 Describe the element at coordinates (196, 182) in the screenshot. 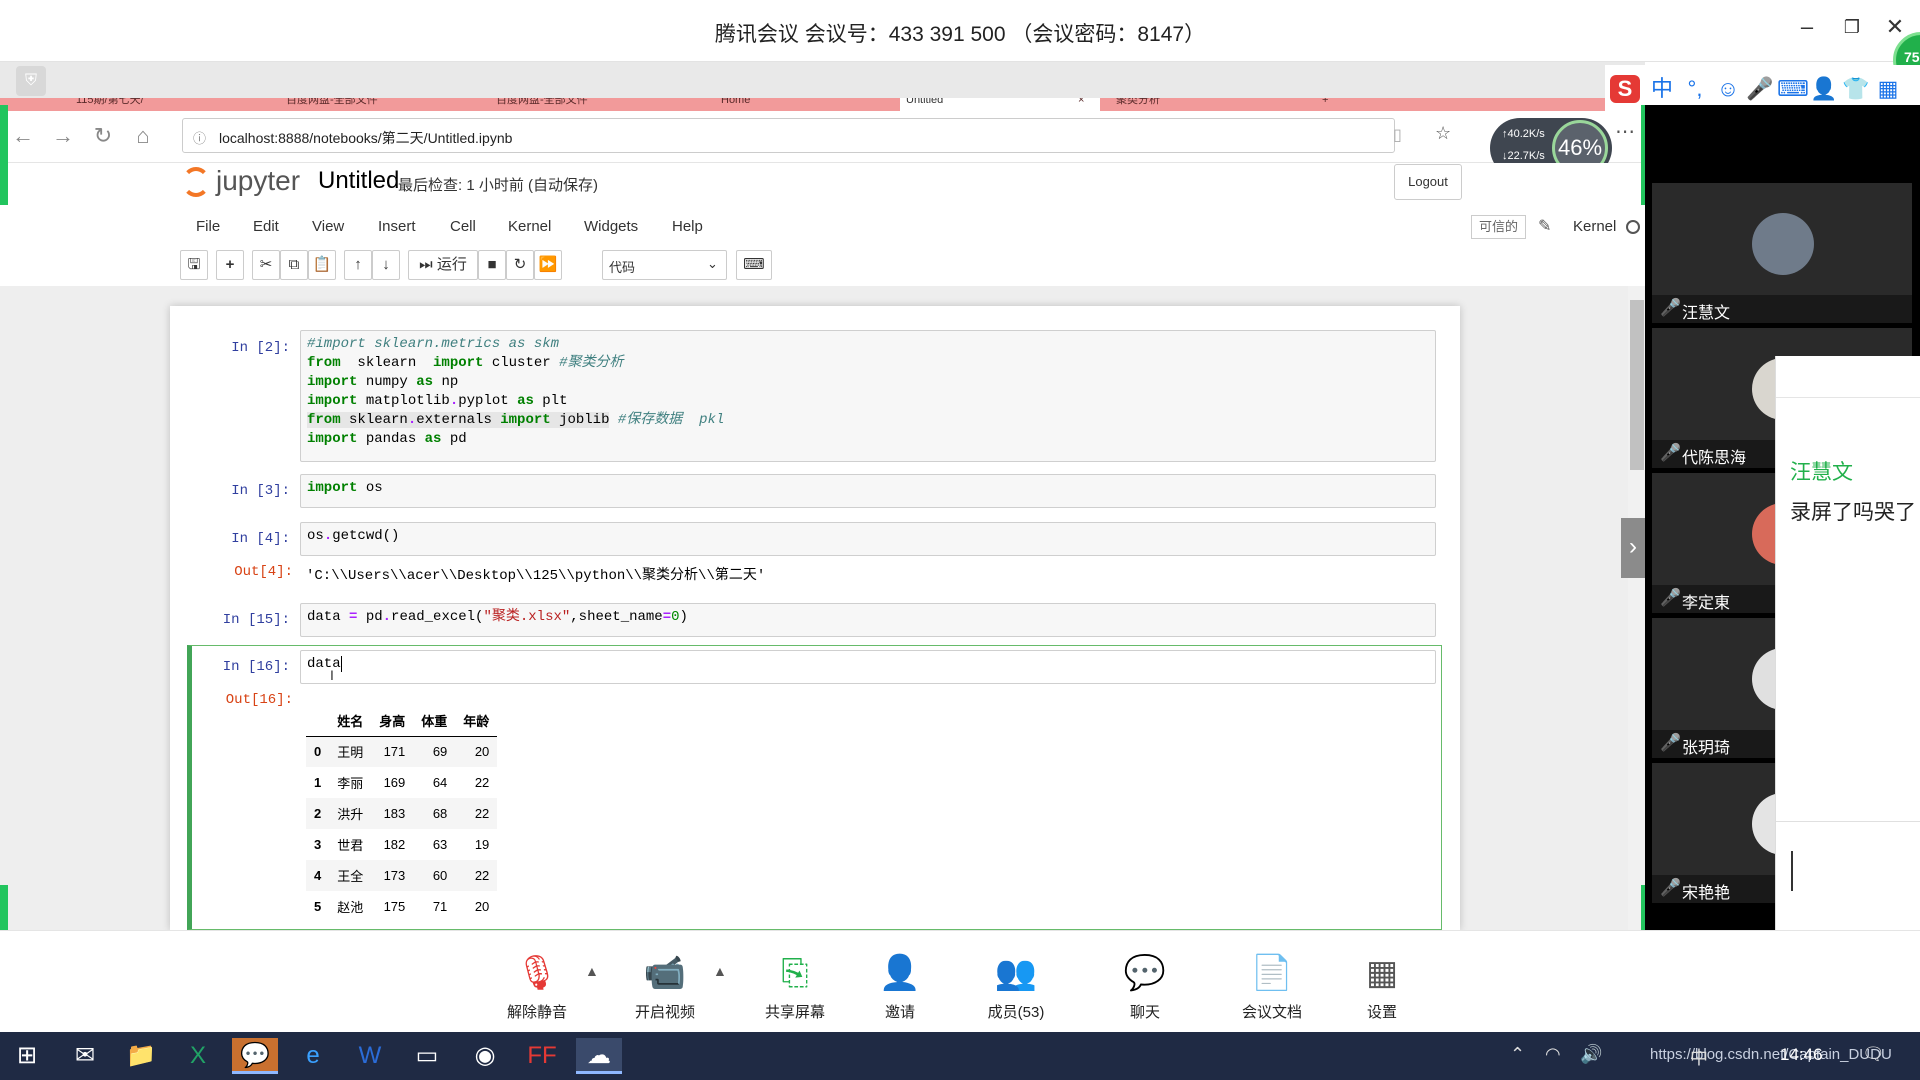

I see `jupyter-logo-icon` at that location.